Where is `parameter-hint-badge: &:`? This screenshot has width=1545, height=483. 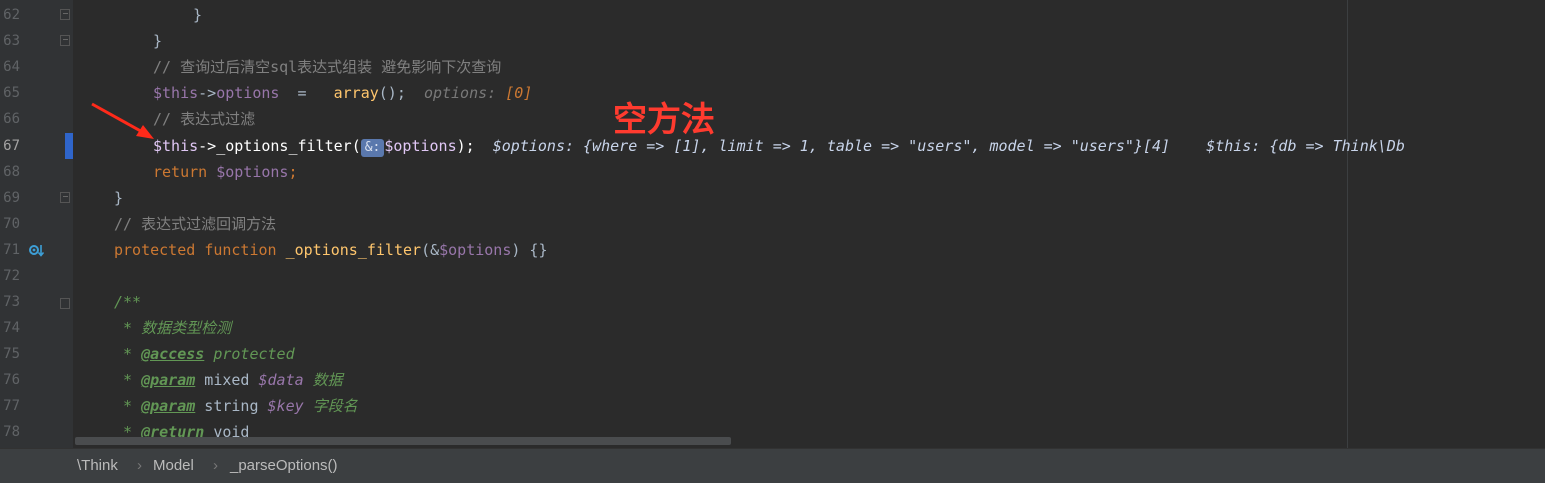 parameter-hint-badge: &: is located at coordinates (372, 148).